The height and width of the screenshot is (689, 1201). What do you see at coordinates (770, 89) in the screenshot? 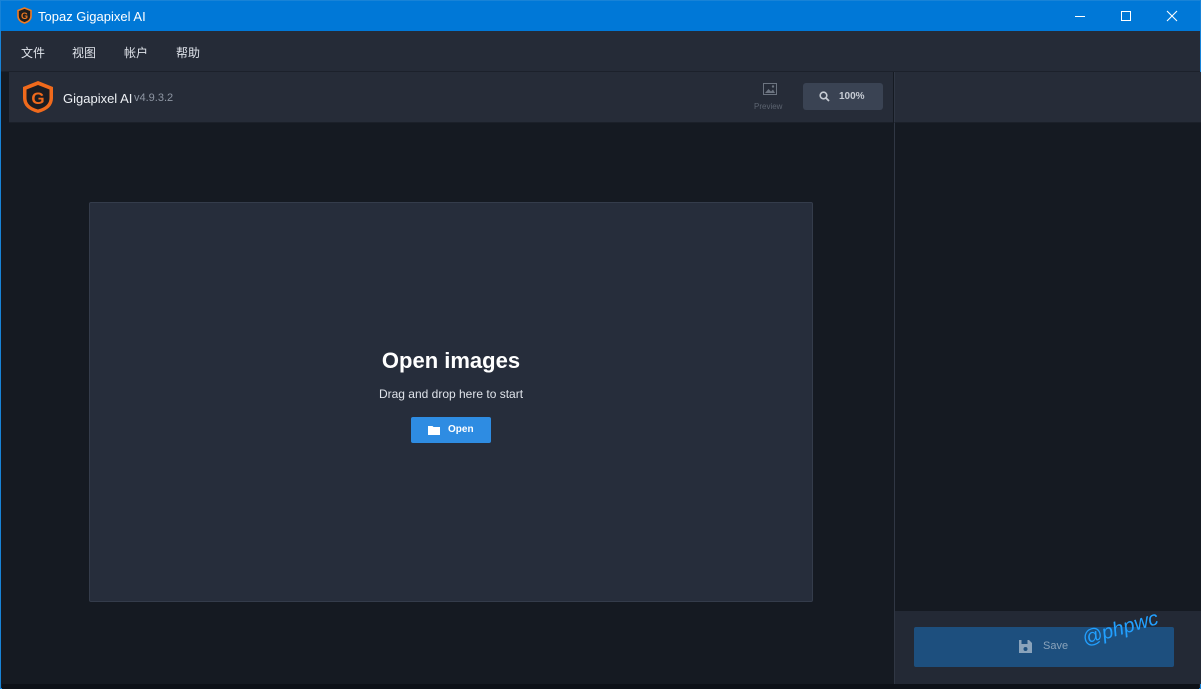
I see `image-icon` at bounding box center [770, 89].